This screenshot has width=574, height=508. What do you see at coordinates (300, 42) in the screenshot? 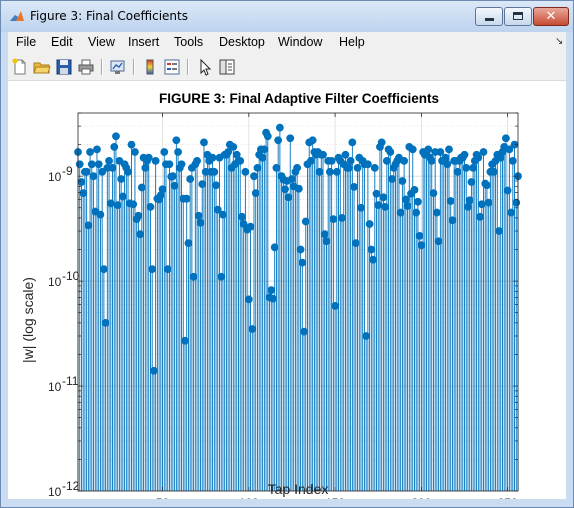
I see `menu-window: Window` at bounding box center [300, 42].